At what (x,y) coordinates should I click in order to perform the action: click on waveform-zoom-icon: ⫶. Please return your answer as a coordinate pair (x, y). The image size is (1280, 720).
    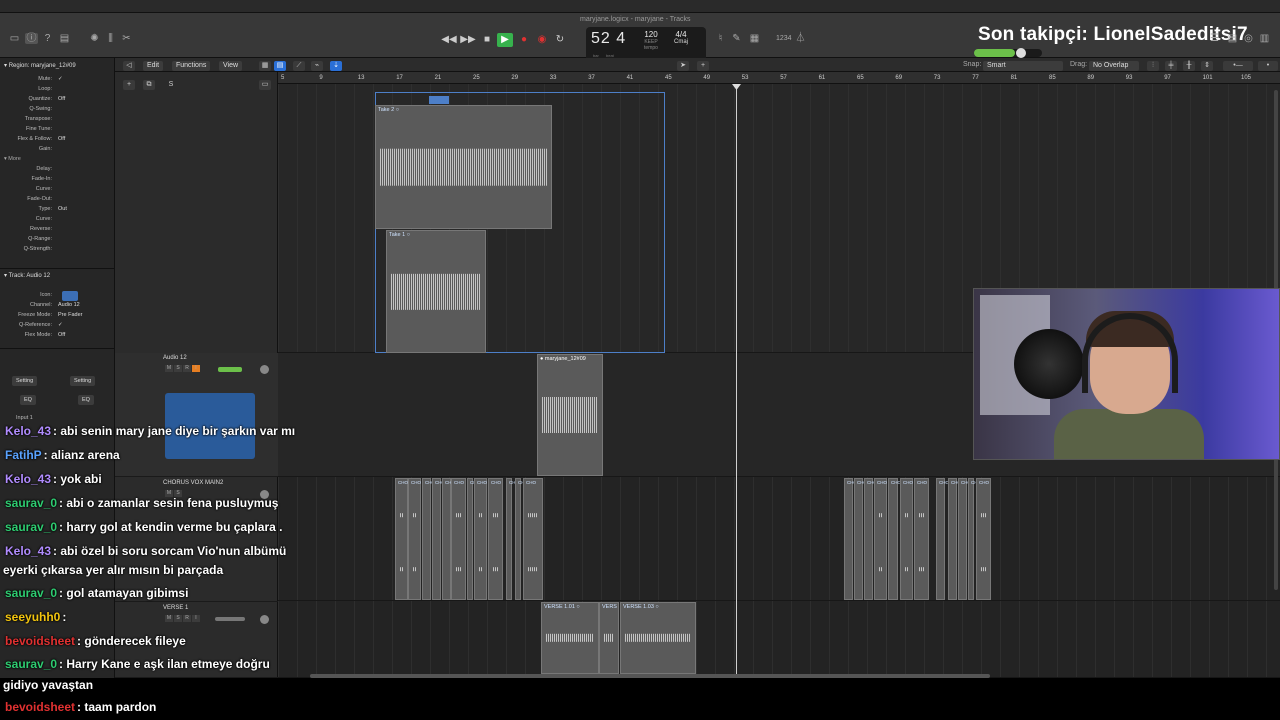
    Looking at the image, I should click on (1153, 66).